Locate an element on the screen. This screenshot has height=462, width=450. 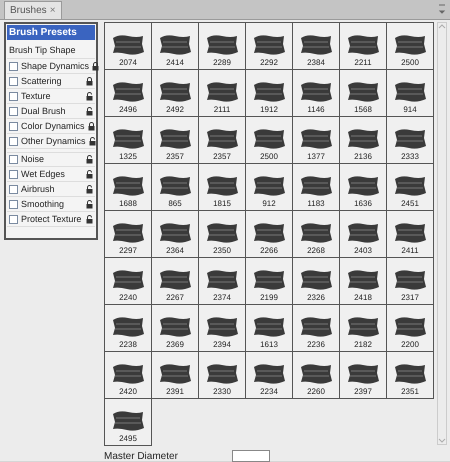
brush-size-label: 2260 is located at coordinates (316, 392).